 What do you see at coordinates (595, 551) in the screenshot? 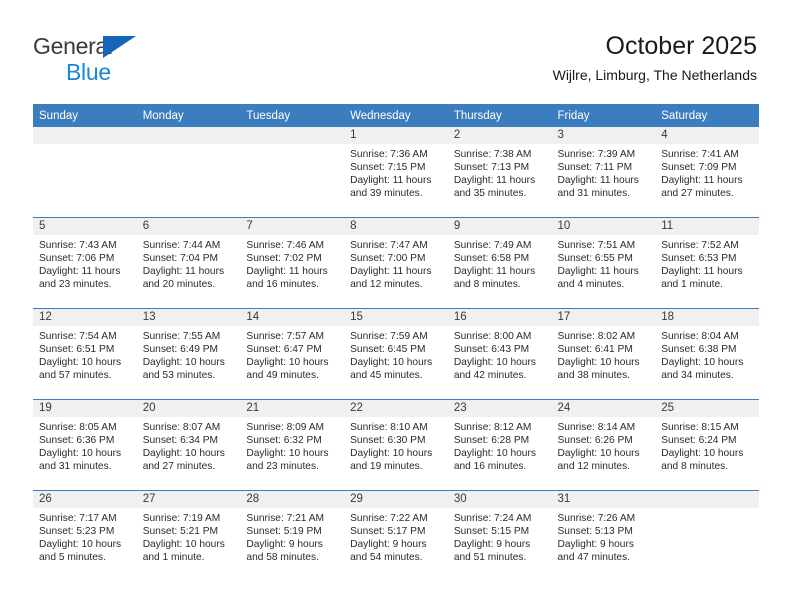
I see `daylight-text: Daylight: 9 hours and 47 minutes.` at bounding box center [595, 551].